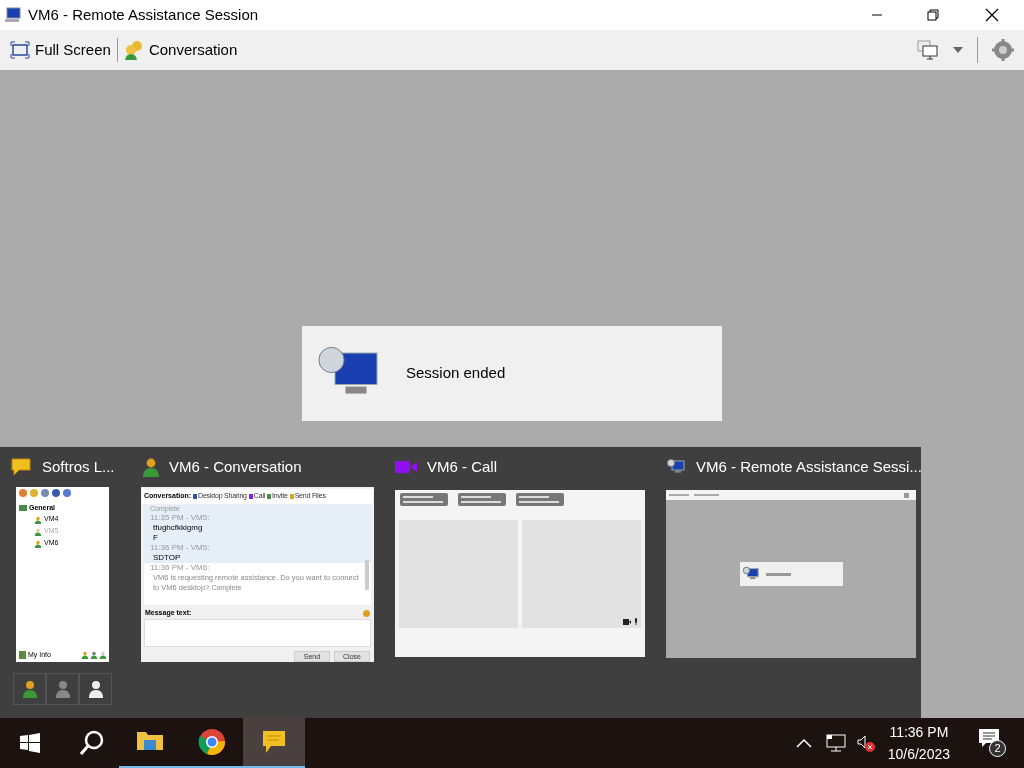 The width and height of the screenshot is (1024, 768). What do you see at coordinates (143, 14) in the screenshot?
I see `window-title: VM6 - Remote Assistance Session` at bounding box center [143, 14].